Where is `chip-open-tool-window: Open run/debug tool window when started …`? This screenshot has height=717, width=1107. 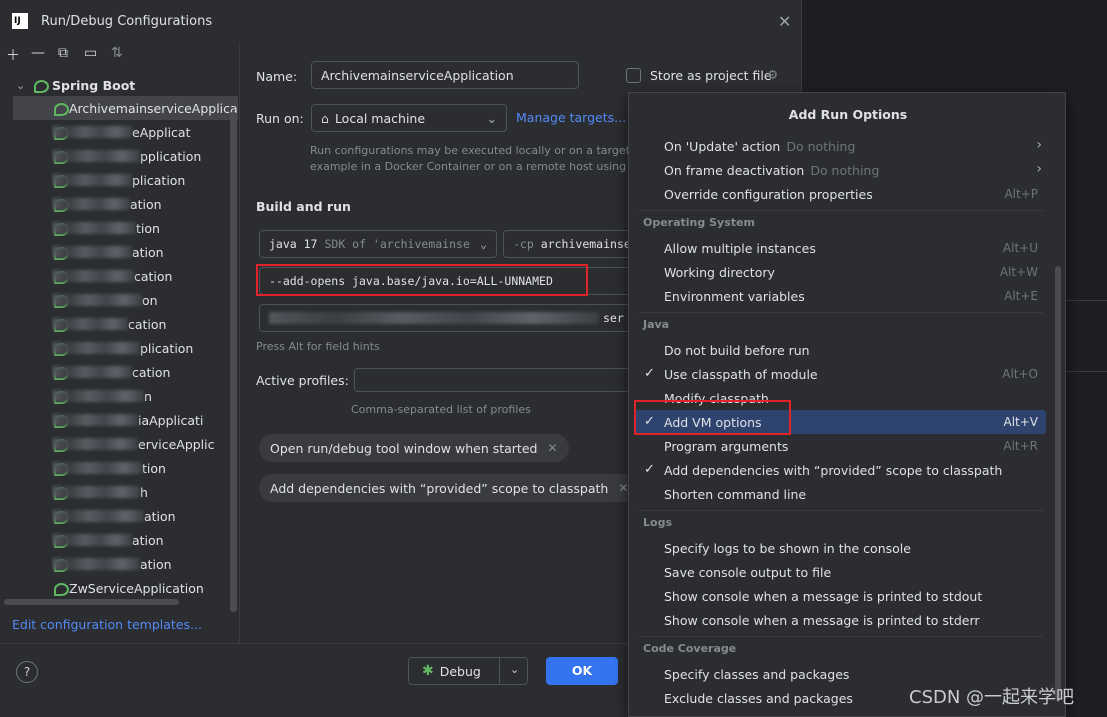 chip-open-tool-window: Open run/debug tool window when started … is located at coordinates (414, 448).